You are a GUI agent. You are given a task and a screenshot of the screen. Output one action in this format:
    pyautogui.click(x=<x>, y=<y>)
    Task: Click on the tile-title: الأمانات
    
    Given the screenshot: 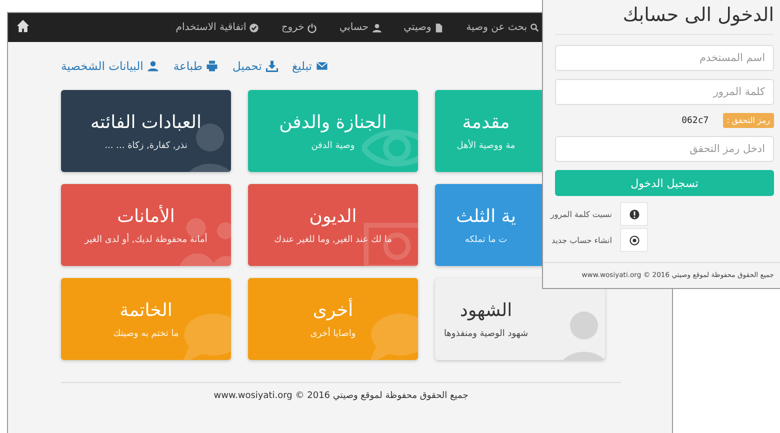 What is the action you would take?
    pyautogui.click(x=146, y=216)
    